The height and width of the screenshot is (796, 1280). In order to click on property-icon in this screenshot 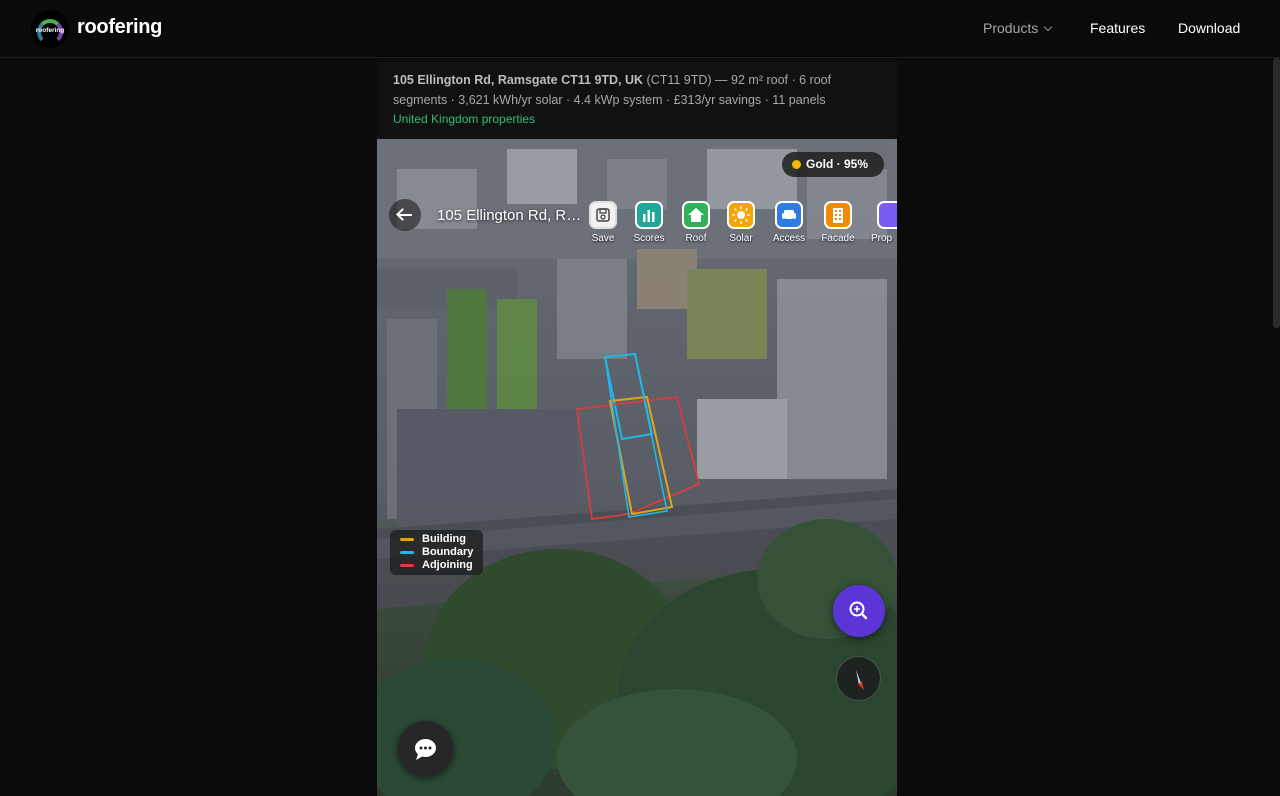, I will do `click(887, 215)`.